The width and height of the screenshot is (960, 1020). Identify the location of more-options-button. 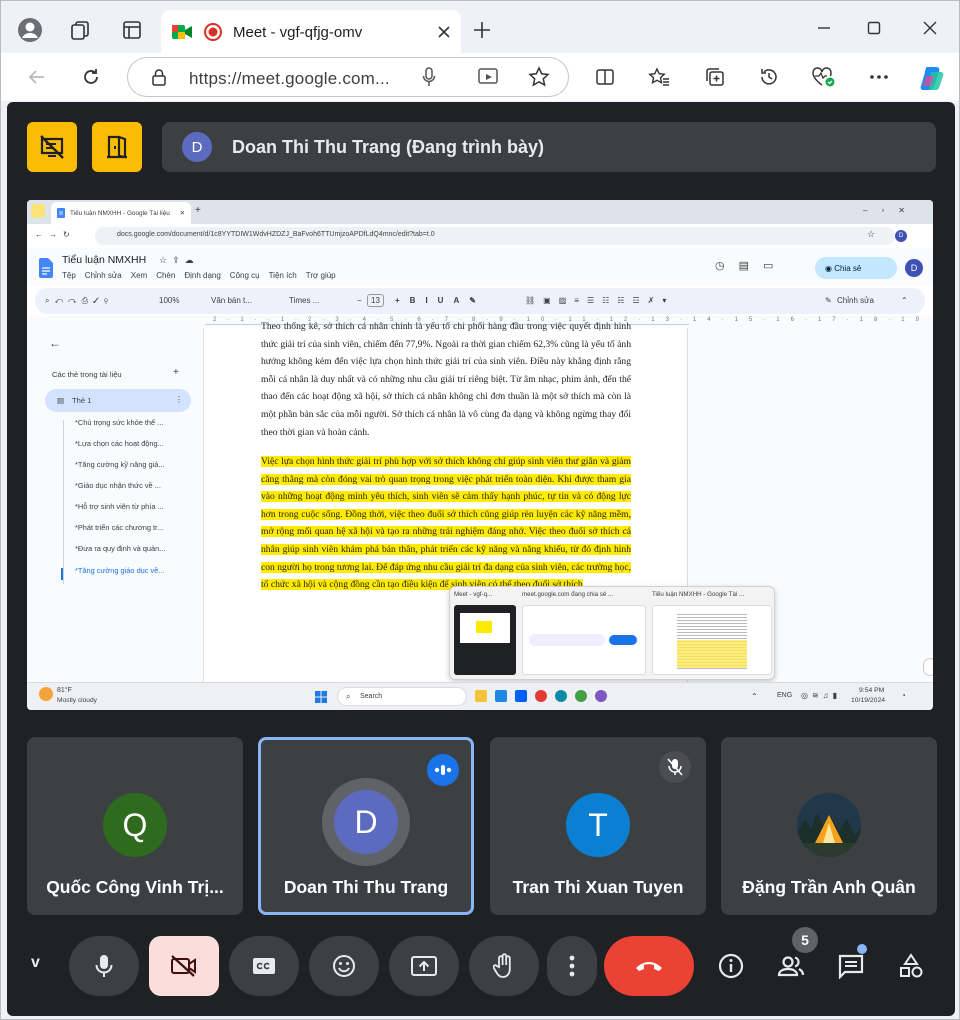
(572, 966).